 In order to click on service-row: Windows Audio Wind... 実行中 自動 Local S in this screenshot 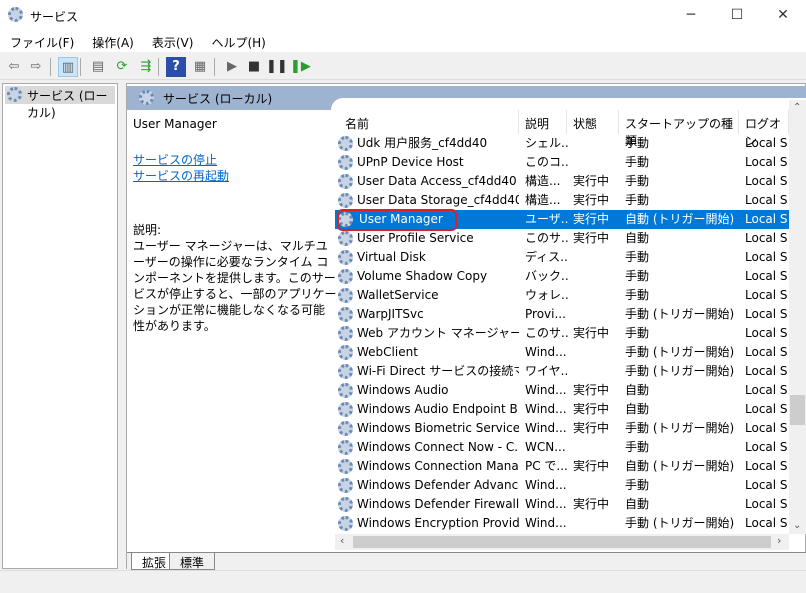, I will do `click(562, 390)`.